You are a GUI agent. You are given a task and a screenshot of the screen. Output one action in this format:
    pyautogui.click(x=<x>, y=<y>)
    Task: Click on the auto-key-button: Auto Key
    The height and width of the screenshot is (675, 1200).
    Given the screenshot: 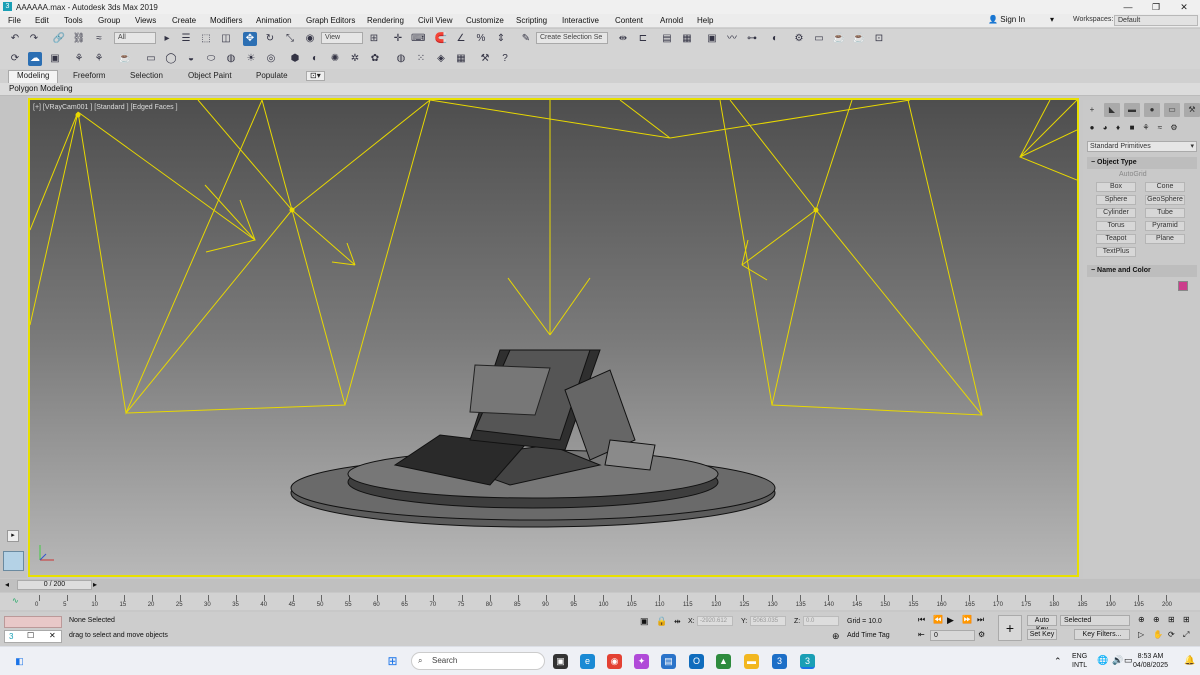 What is the action you would take?
    pyautogui.click(x=1042, y=624)
    